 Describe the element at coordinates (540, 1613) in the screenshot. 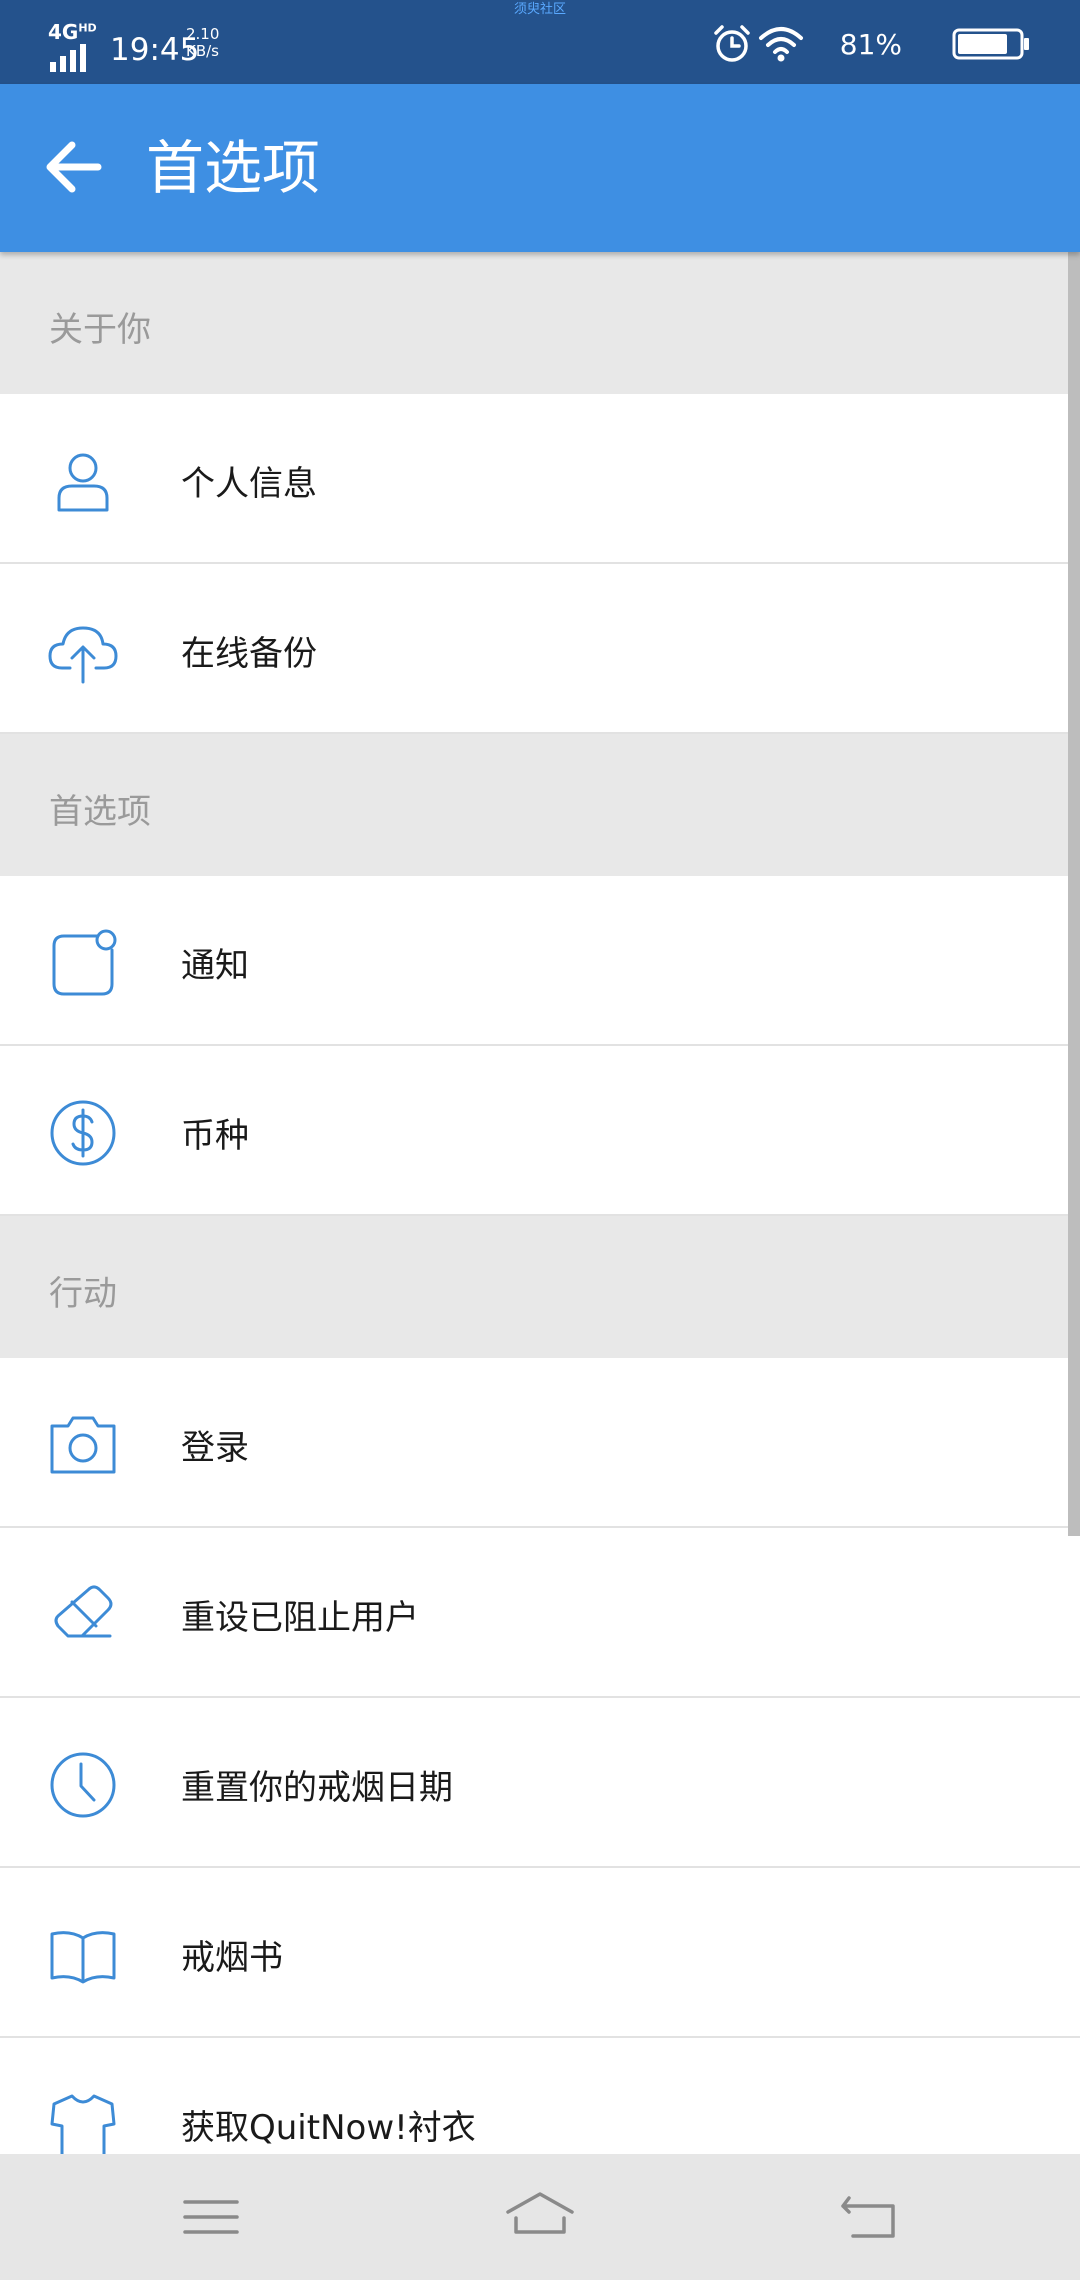

I see `list-item-reset-blocked-users: 重设已阻止用户` at that location.